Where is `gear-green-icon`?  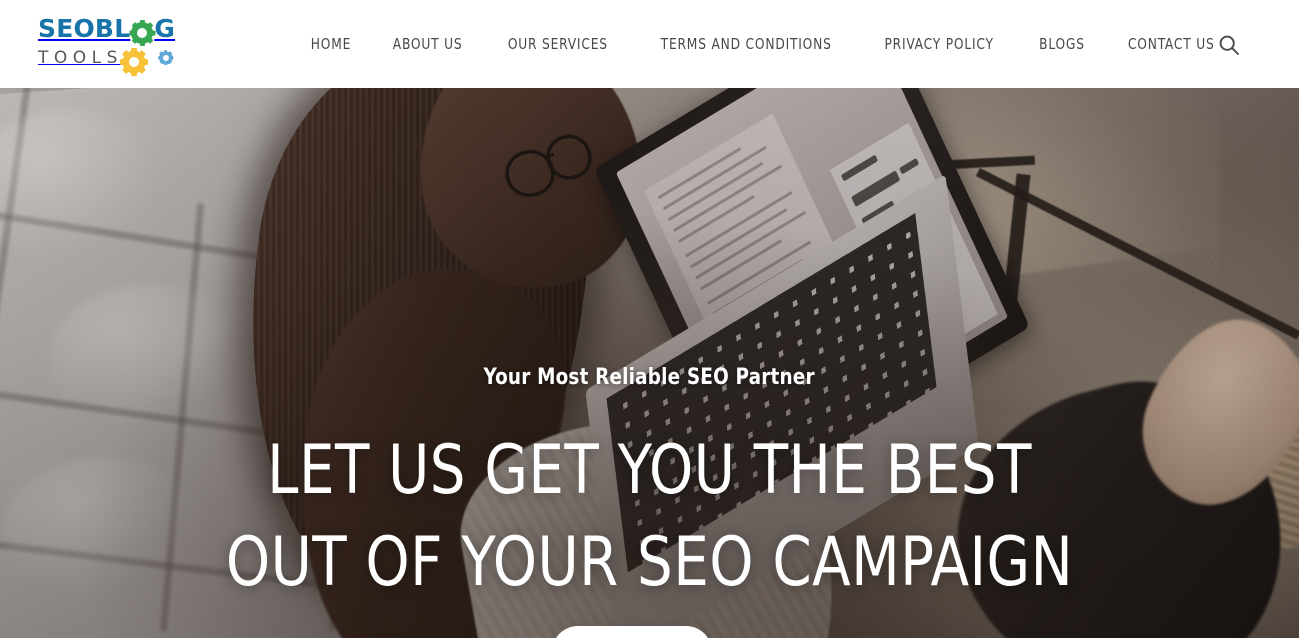 gear-green-icon is located at coordinates (142, 33).